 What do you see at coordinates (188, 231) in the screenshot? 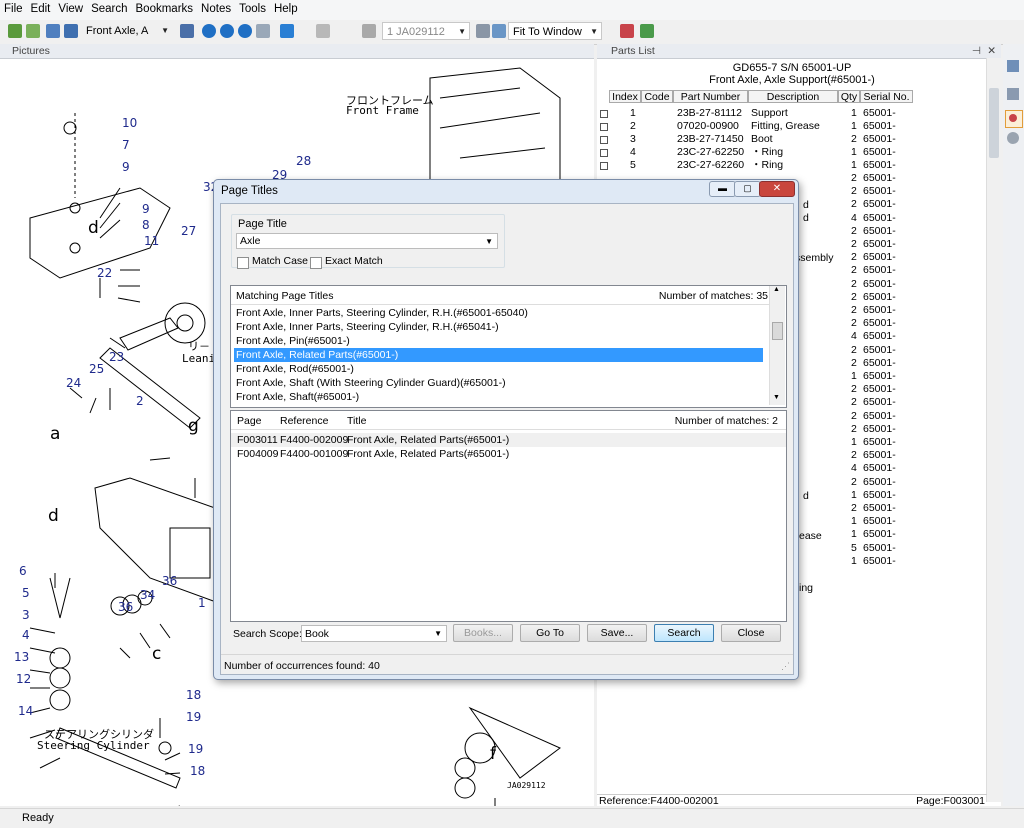
I see `callout-label: 27` at bounding box center [188, 231].